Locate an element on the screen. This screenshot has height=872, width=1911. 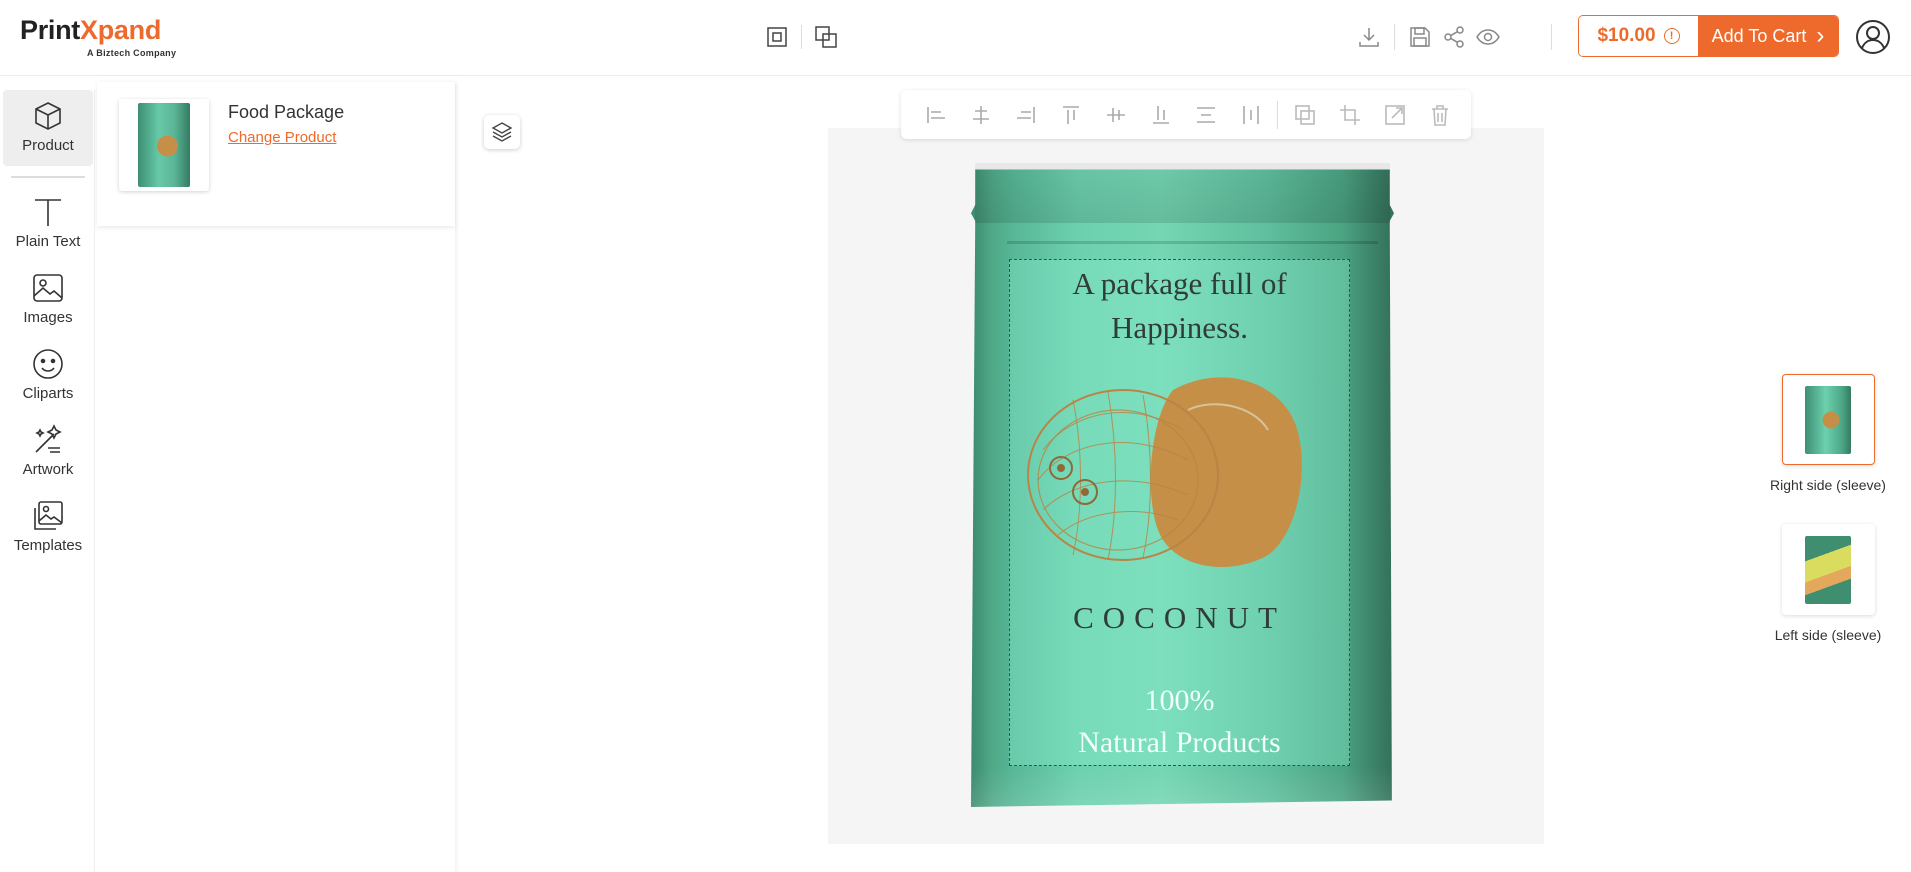
align-top-button is located at coordinates (1070, 115).